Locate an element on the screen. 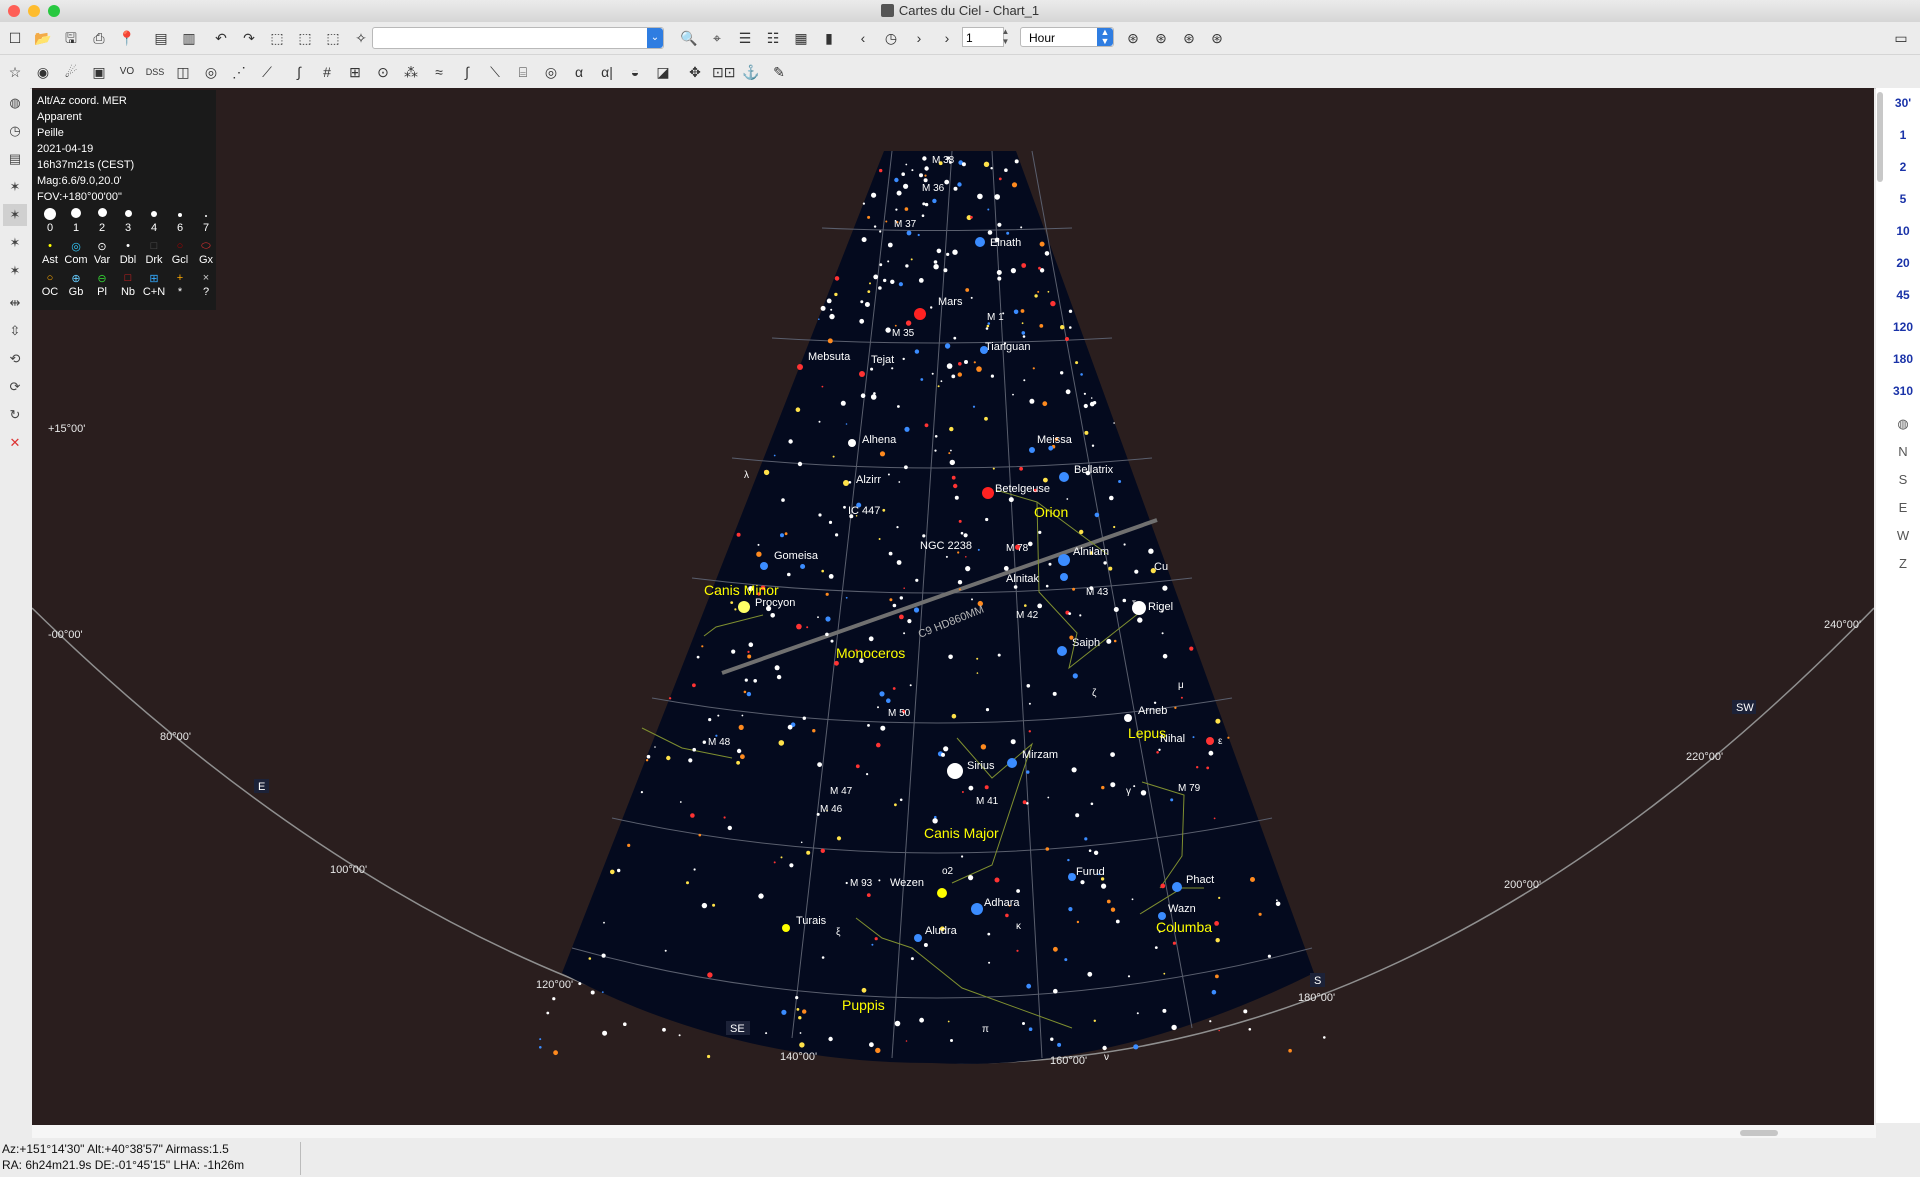  deep-sky-label: M 35 is located at coordinates (903, 333).